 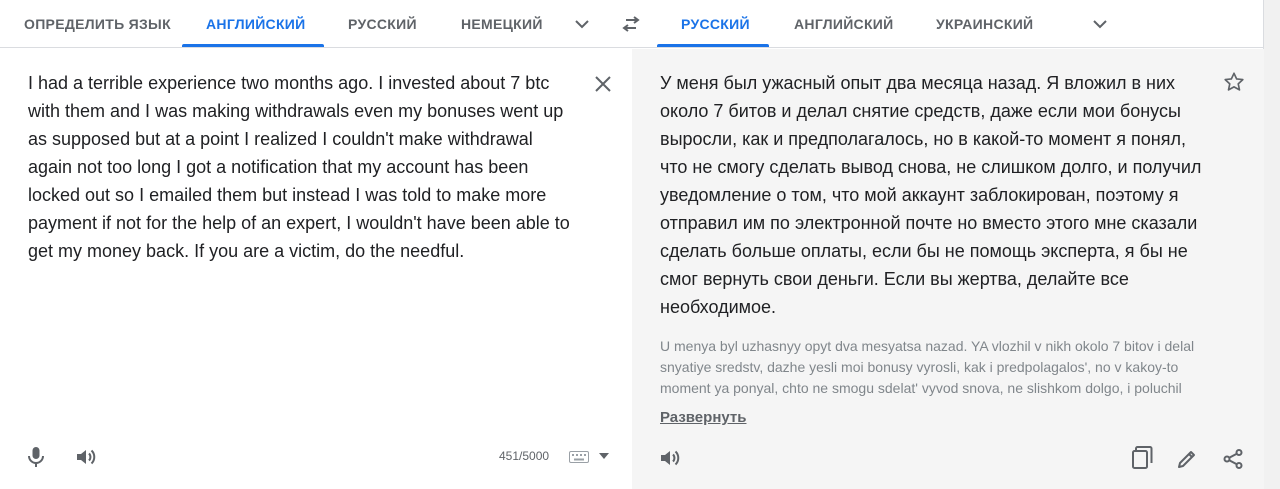 What do you see at coordinates (382, 24) in the screenshot?
I see `tab-source-russian: РУССКИЙ` at bounding box center [382, 24].